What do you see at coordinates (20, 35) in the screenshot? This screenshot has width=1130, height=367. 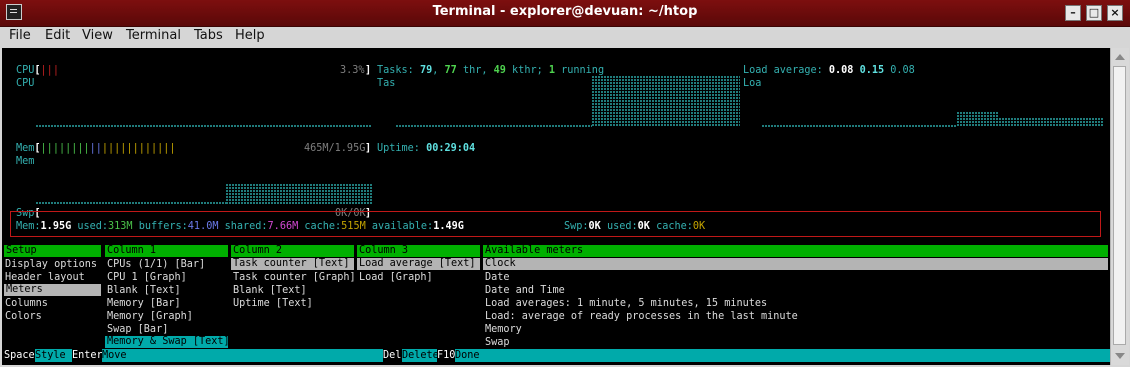 I see `menu-file: File` at bounding box center [20, 35].